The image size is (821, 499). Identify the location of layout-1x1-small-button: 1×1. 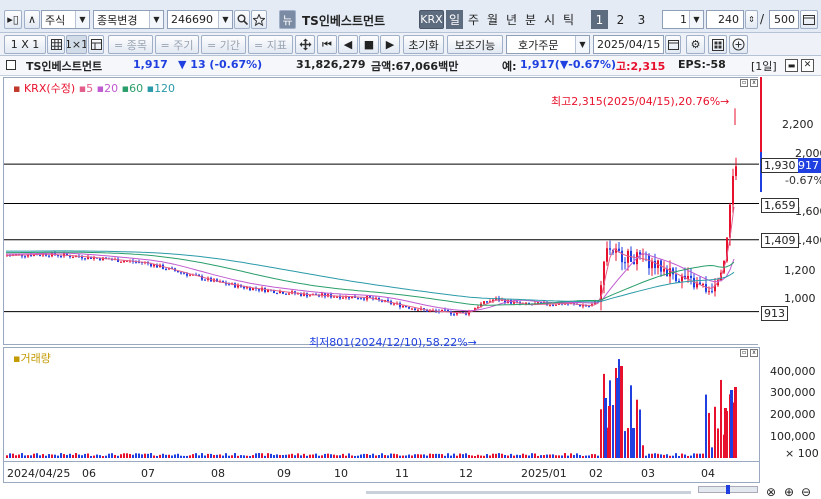
(76, 44).